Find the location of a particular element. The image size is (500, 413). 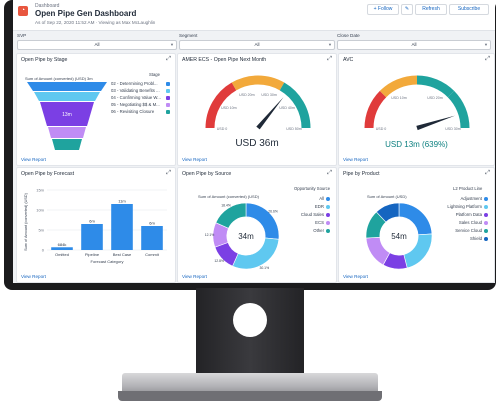

filter-select-svp: All ▼ is located at coordinates (97, 45).